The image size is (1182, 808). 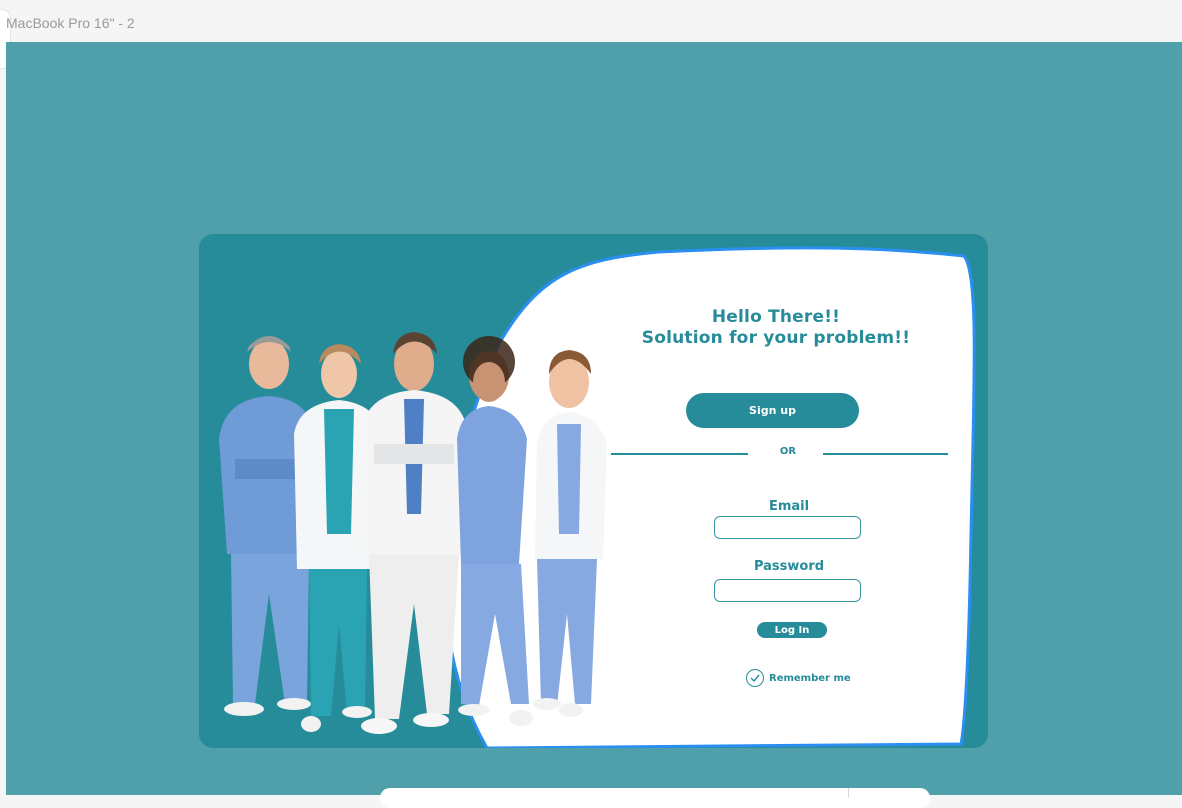 I want to click on remember-me-checkbox: Remember me, so click(x=798, y=678).